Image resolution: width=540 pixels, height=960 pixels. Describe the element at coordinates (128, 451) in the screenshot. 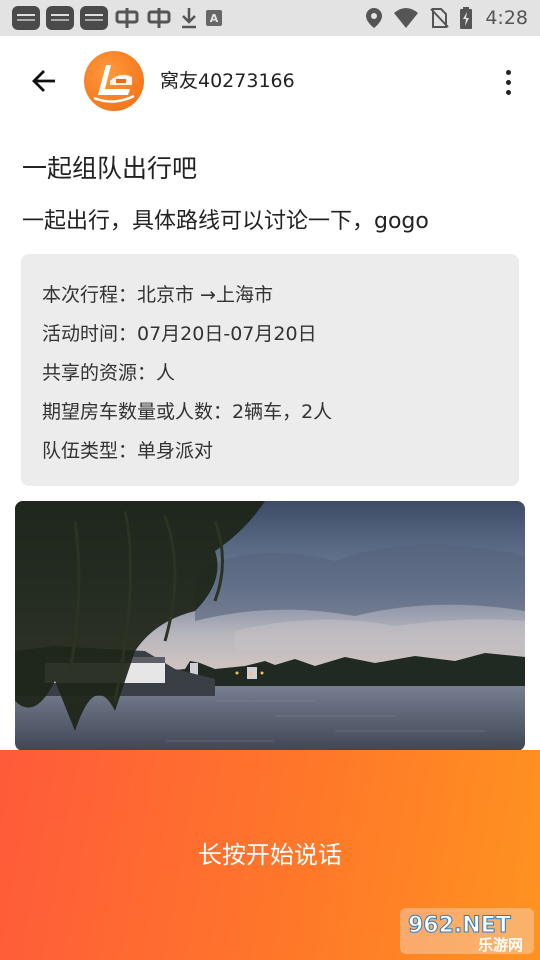

I see `info-team-type: 队伍类型：单身派对` at that location.